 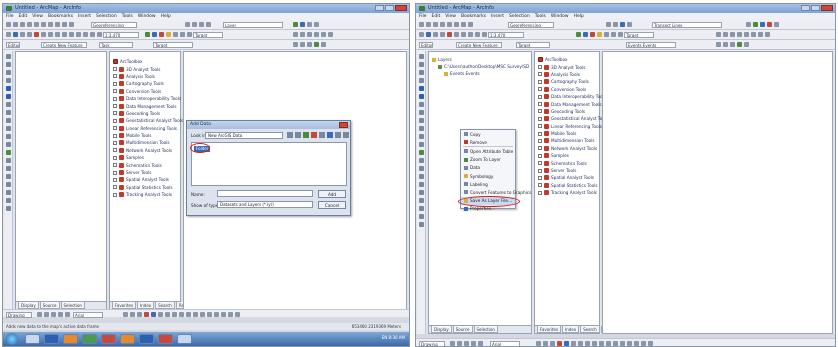 I want to click on maximize-button, so click(x=389, y=8).